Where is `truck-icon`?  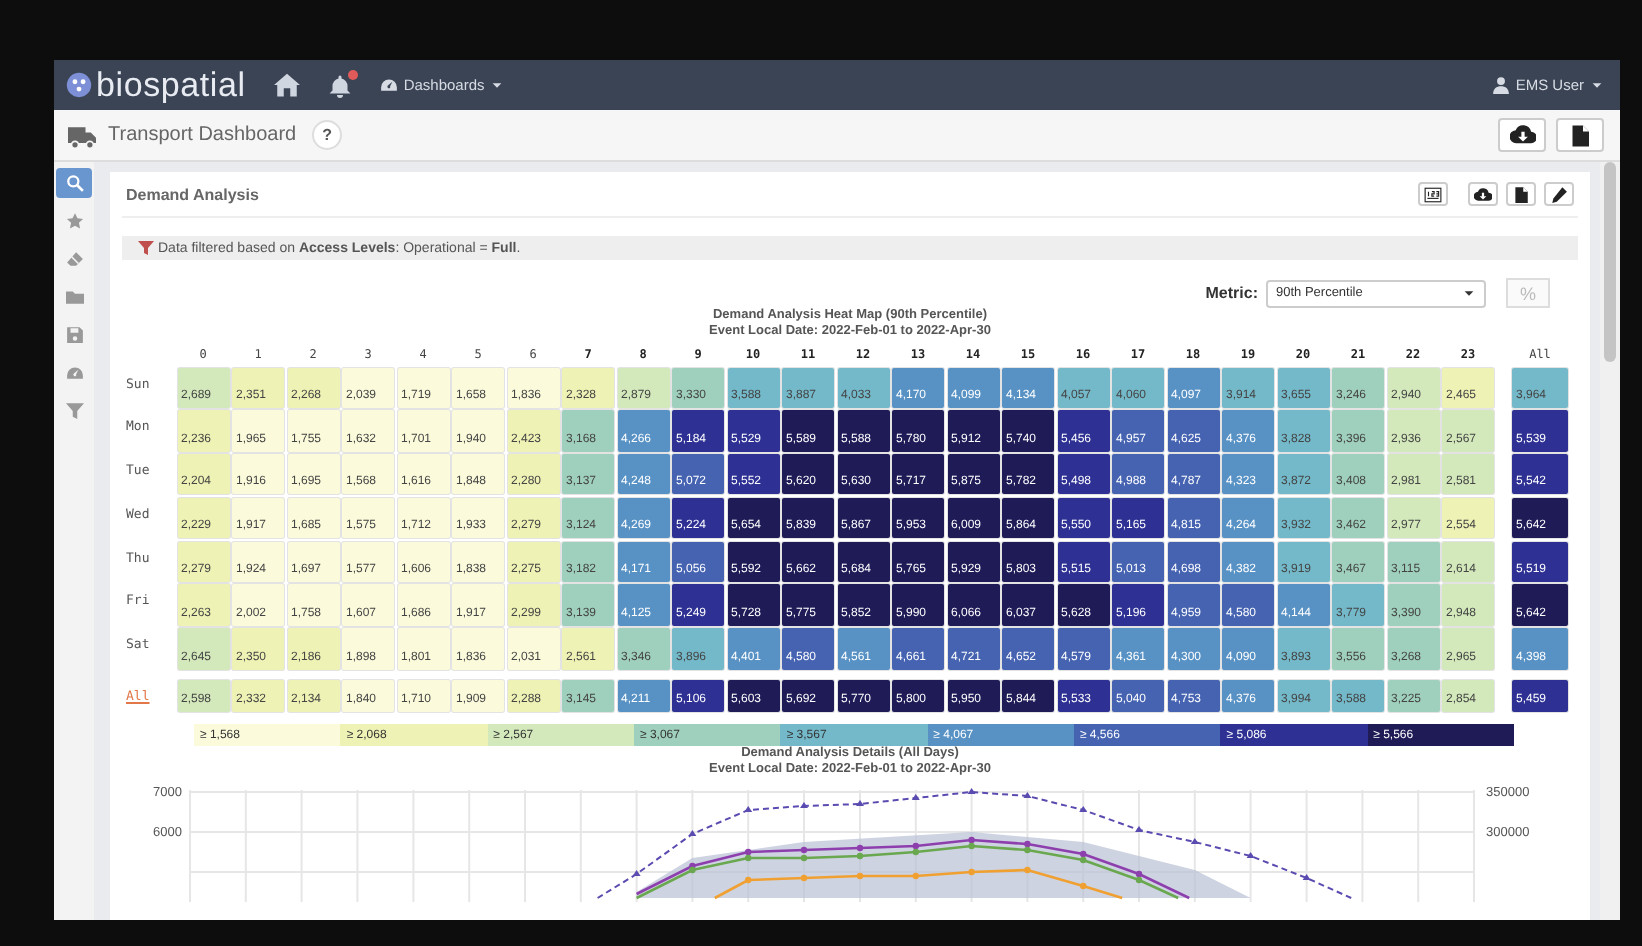
truck-icon is located at coordinates (82, 135).